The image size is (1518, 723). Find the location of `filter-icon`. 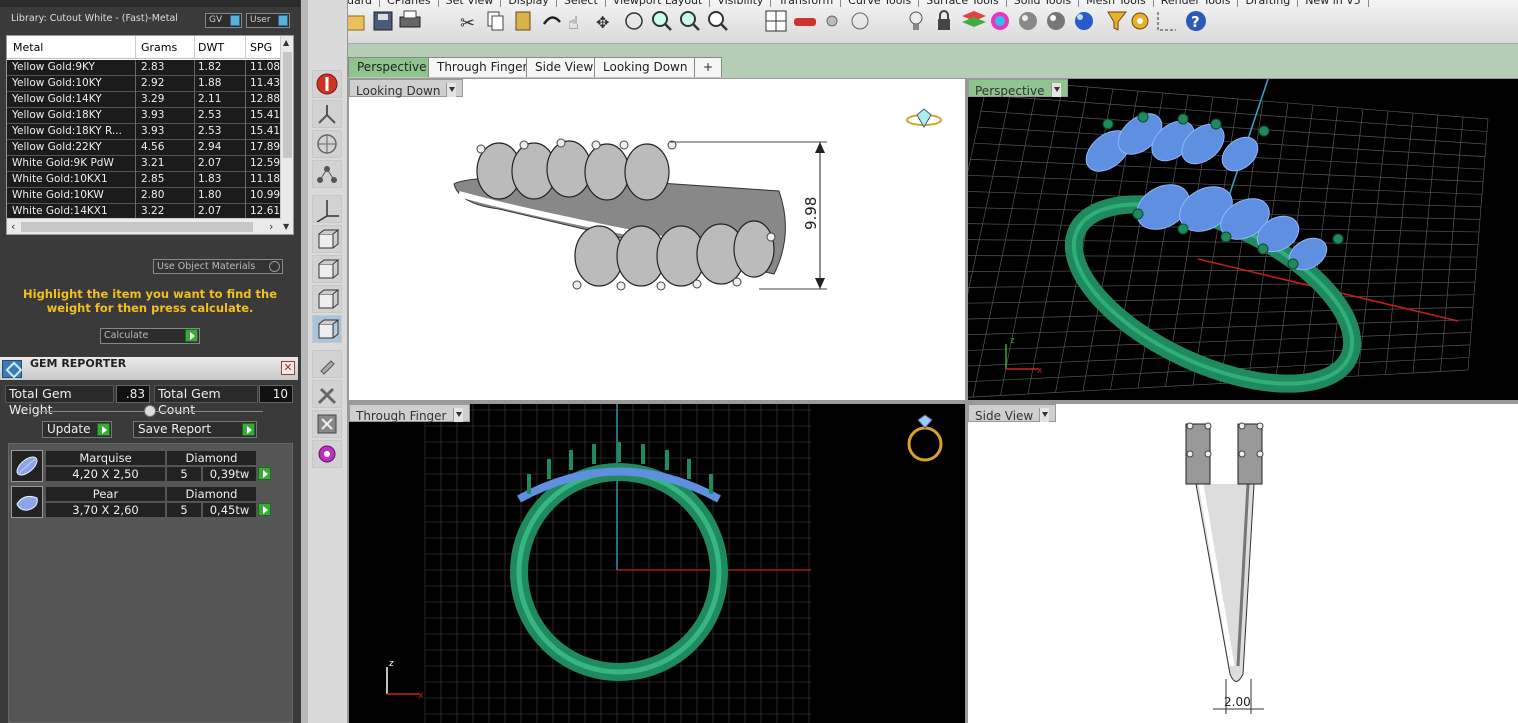

filter-icon is located at coordinates (1117, 21).